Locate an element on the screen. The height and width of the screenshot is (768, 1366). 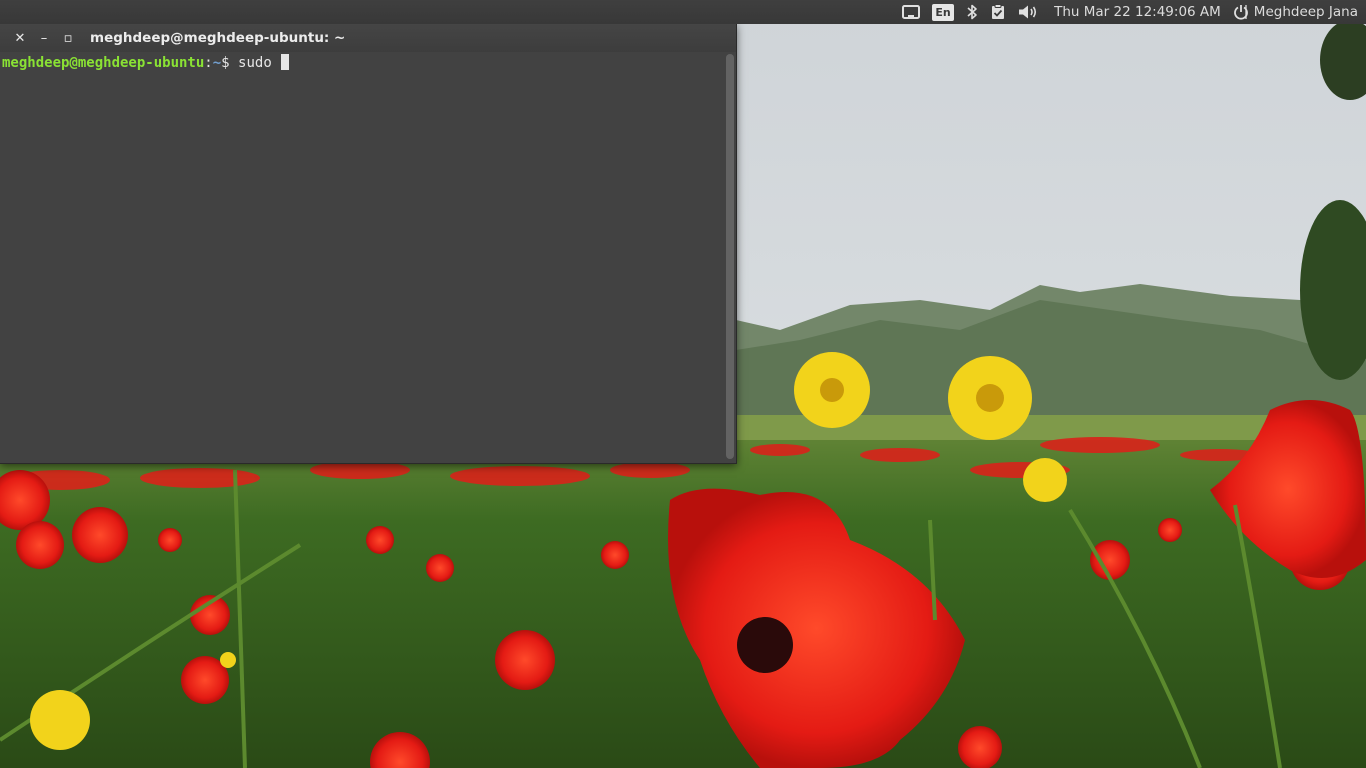
typed-command: sudo is located at coordinates (259, 63).